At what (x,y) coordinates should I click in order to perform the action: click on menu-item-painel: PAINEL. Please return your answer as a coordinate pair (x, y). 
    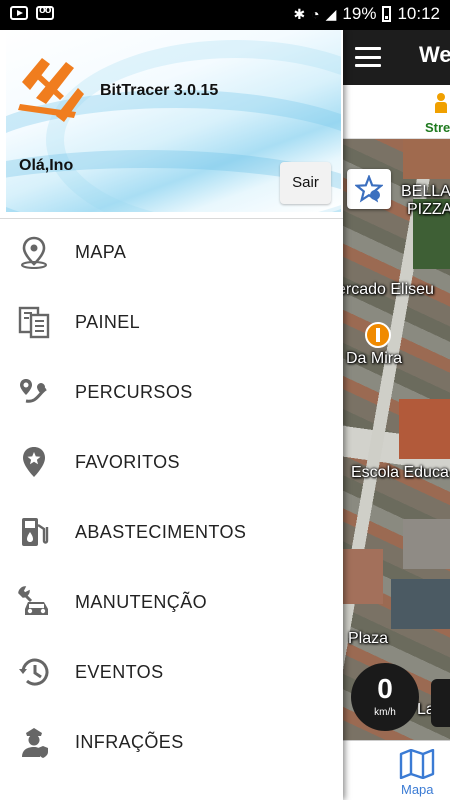
    Looking at the image, I should click on (171, 323).